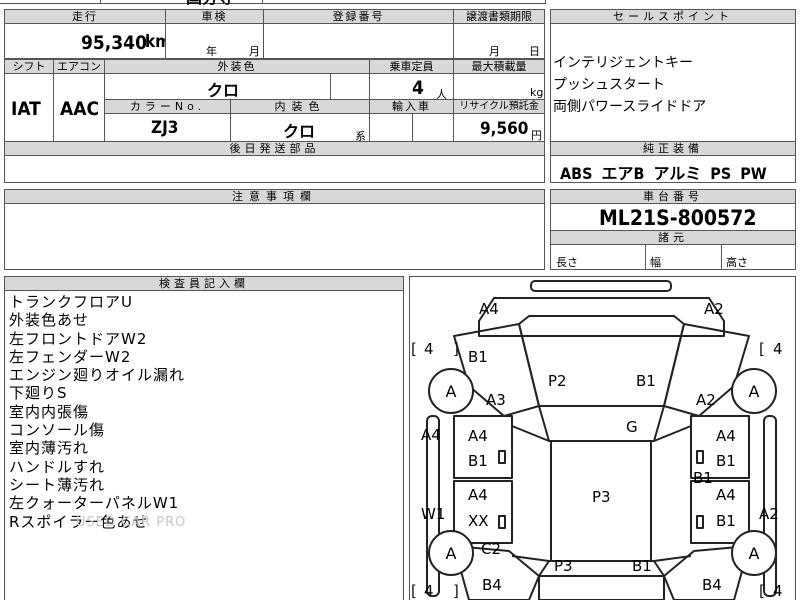  What do you see at coordinates (114, 43) in the screenshot?
I see `mileage-value: 95,340` at bounding box center [114, 43].